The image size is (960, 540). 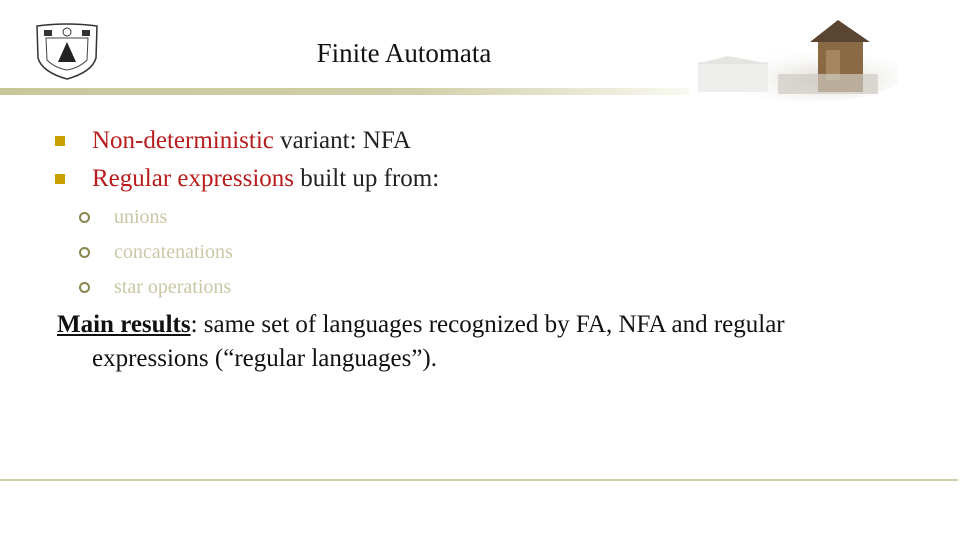 I want to click on sub-bullet-item: concatenations, so click(x=259, y=252).